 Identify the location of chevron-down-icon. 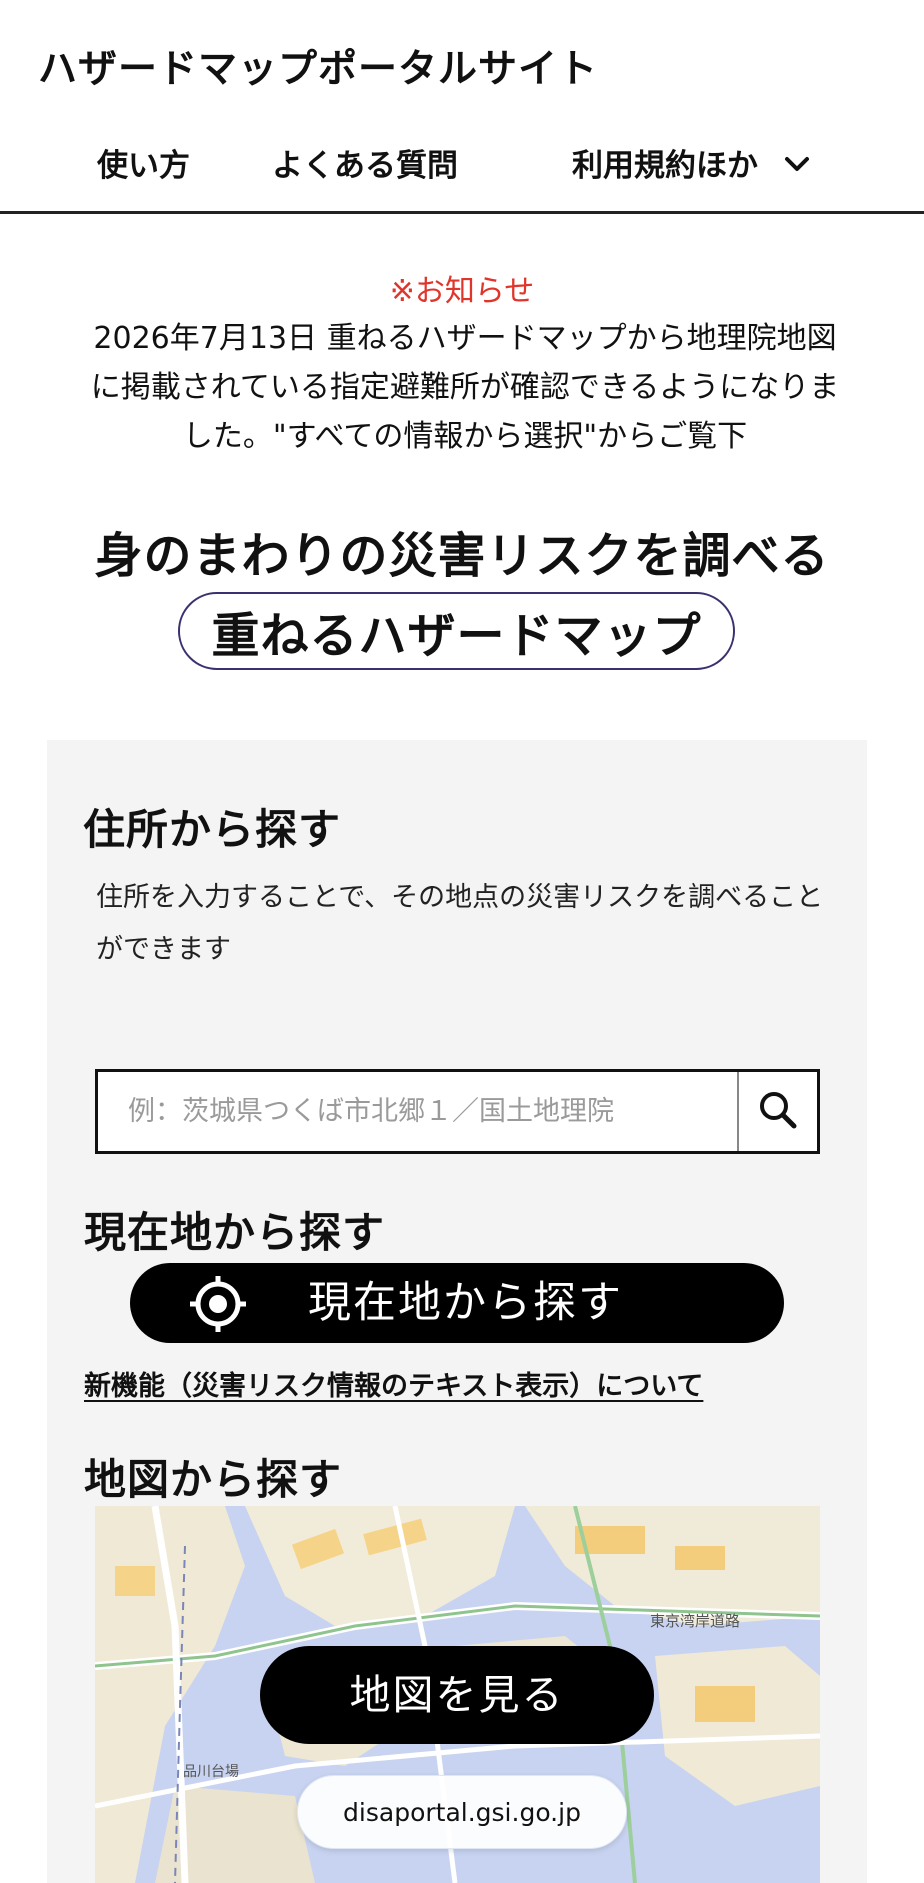
(797, 165).